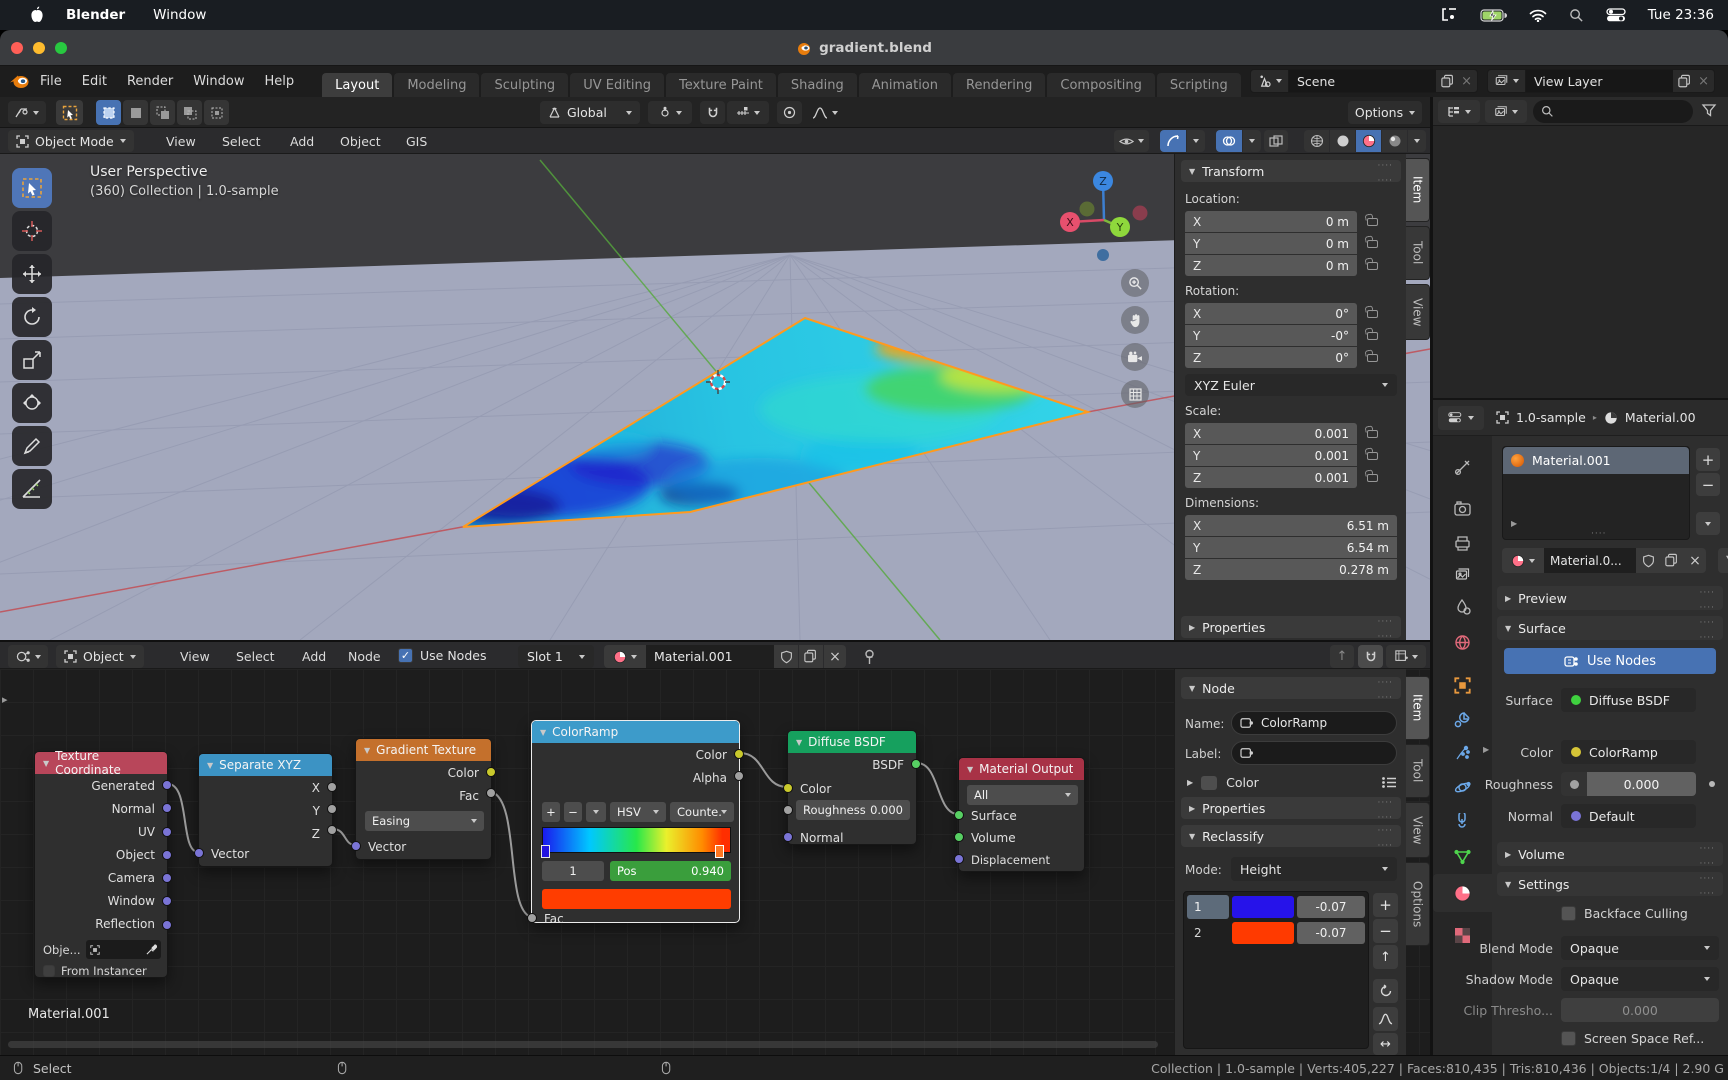 Image resolution: width=1728 pixels, height=1080 pixels. Describe the element at coordinates (135, 112) in the screenshot. I see `select-mode-extend-button` at that location.